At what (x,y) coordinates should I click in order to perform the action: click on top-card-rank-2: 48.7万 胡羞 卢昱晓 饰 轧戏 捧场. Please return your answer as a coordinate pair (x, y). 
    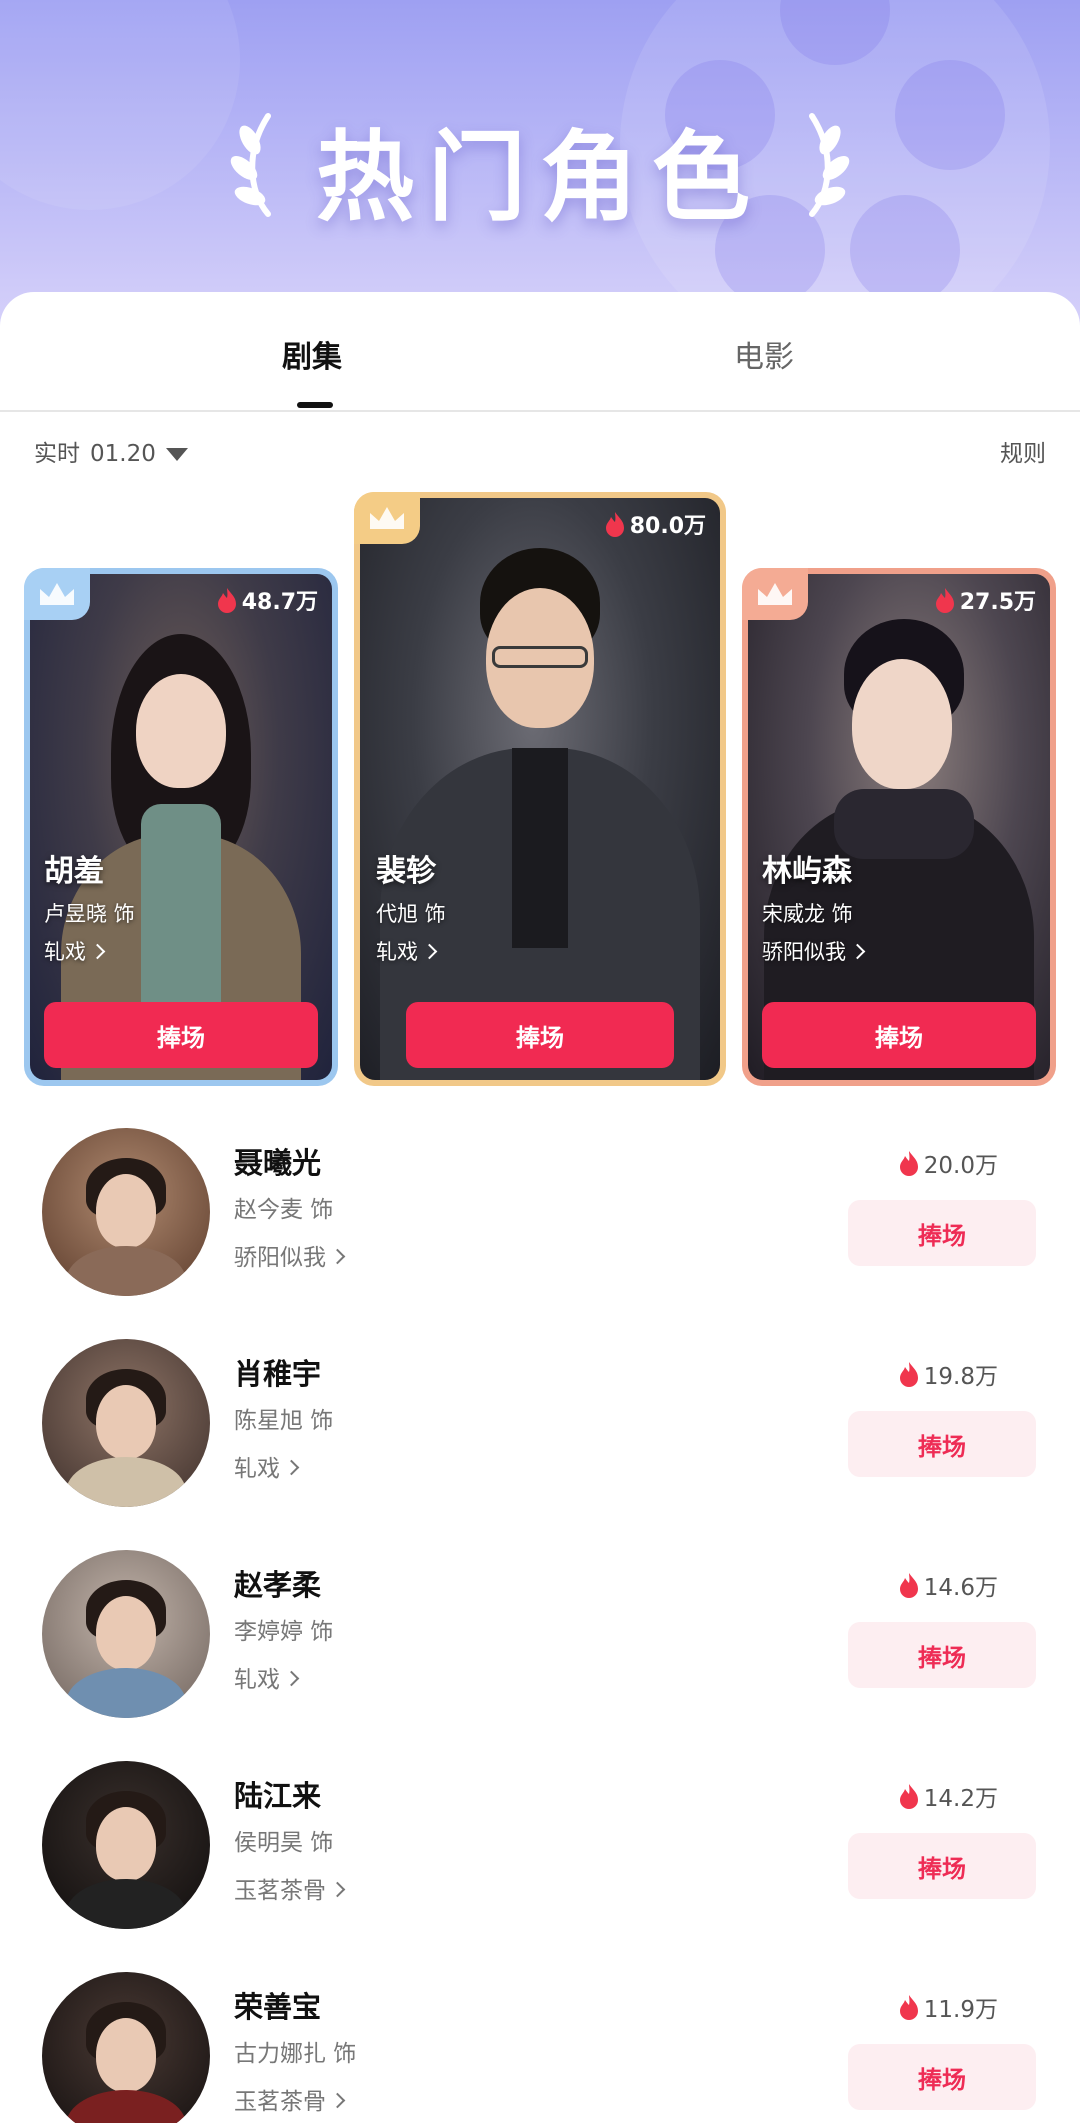
    Looking at the image, I should click on (181, 827).